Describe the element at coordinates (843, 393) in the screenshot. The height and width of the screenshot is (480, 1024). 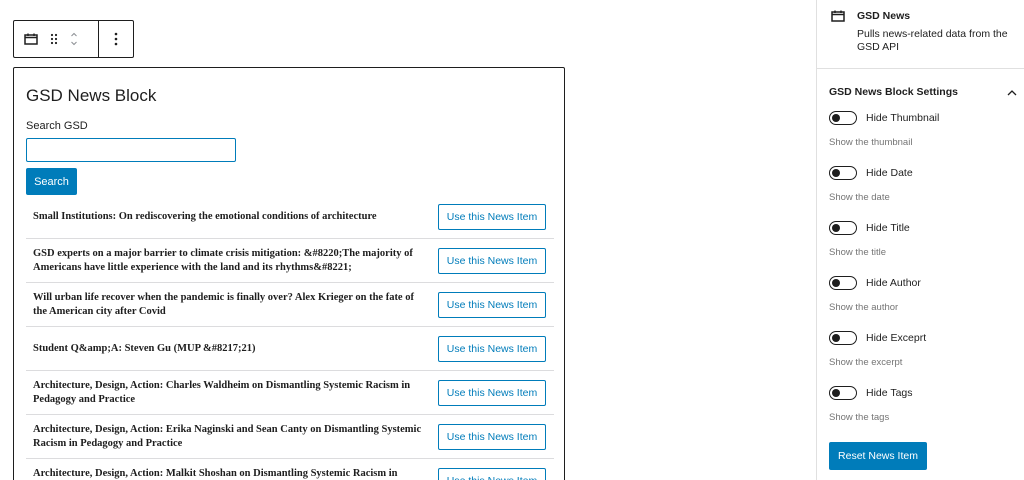
I see `hide-tags-toggle` at that location.